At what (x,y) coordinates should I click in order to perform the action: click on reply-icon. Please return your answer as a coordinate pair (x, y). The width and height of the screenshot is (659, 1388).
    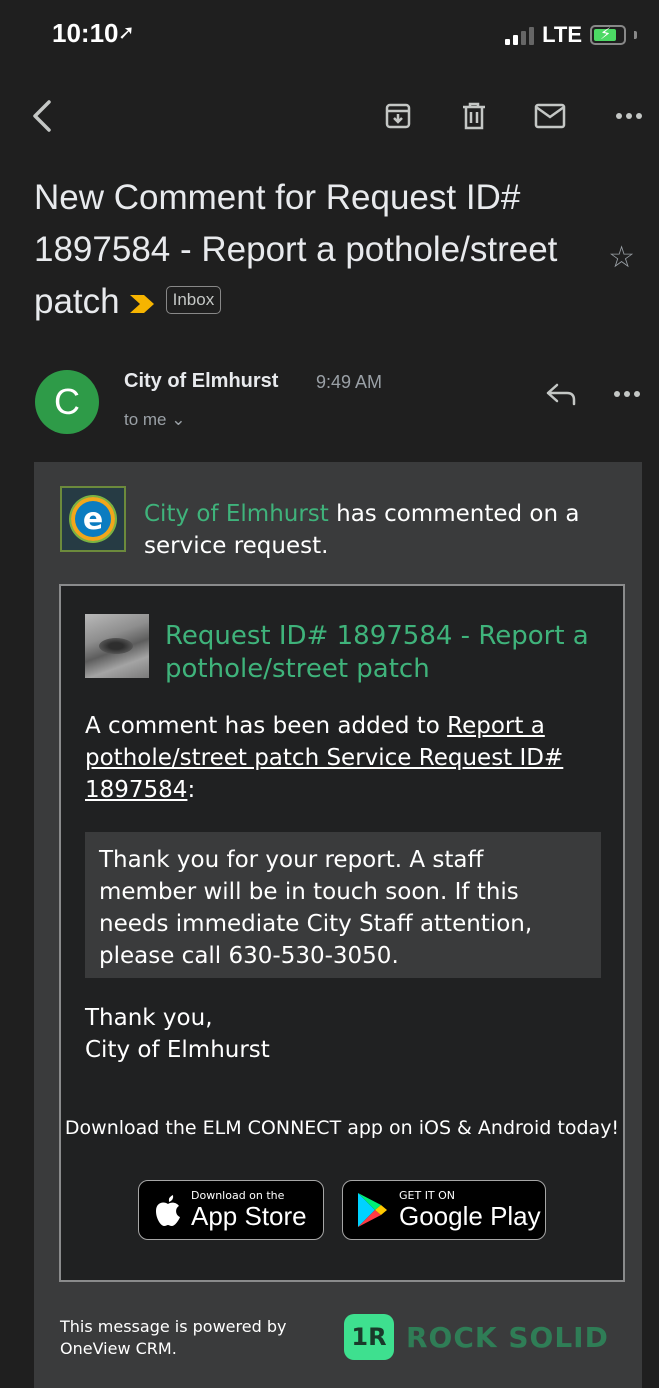
    Looking at the image, I should click on (561, 394).